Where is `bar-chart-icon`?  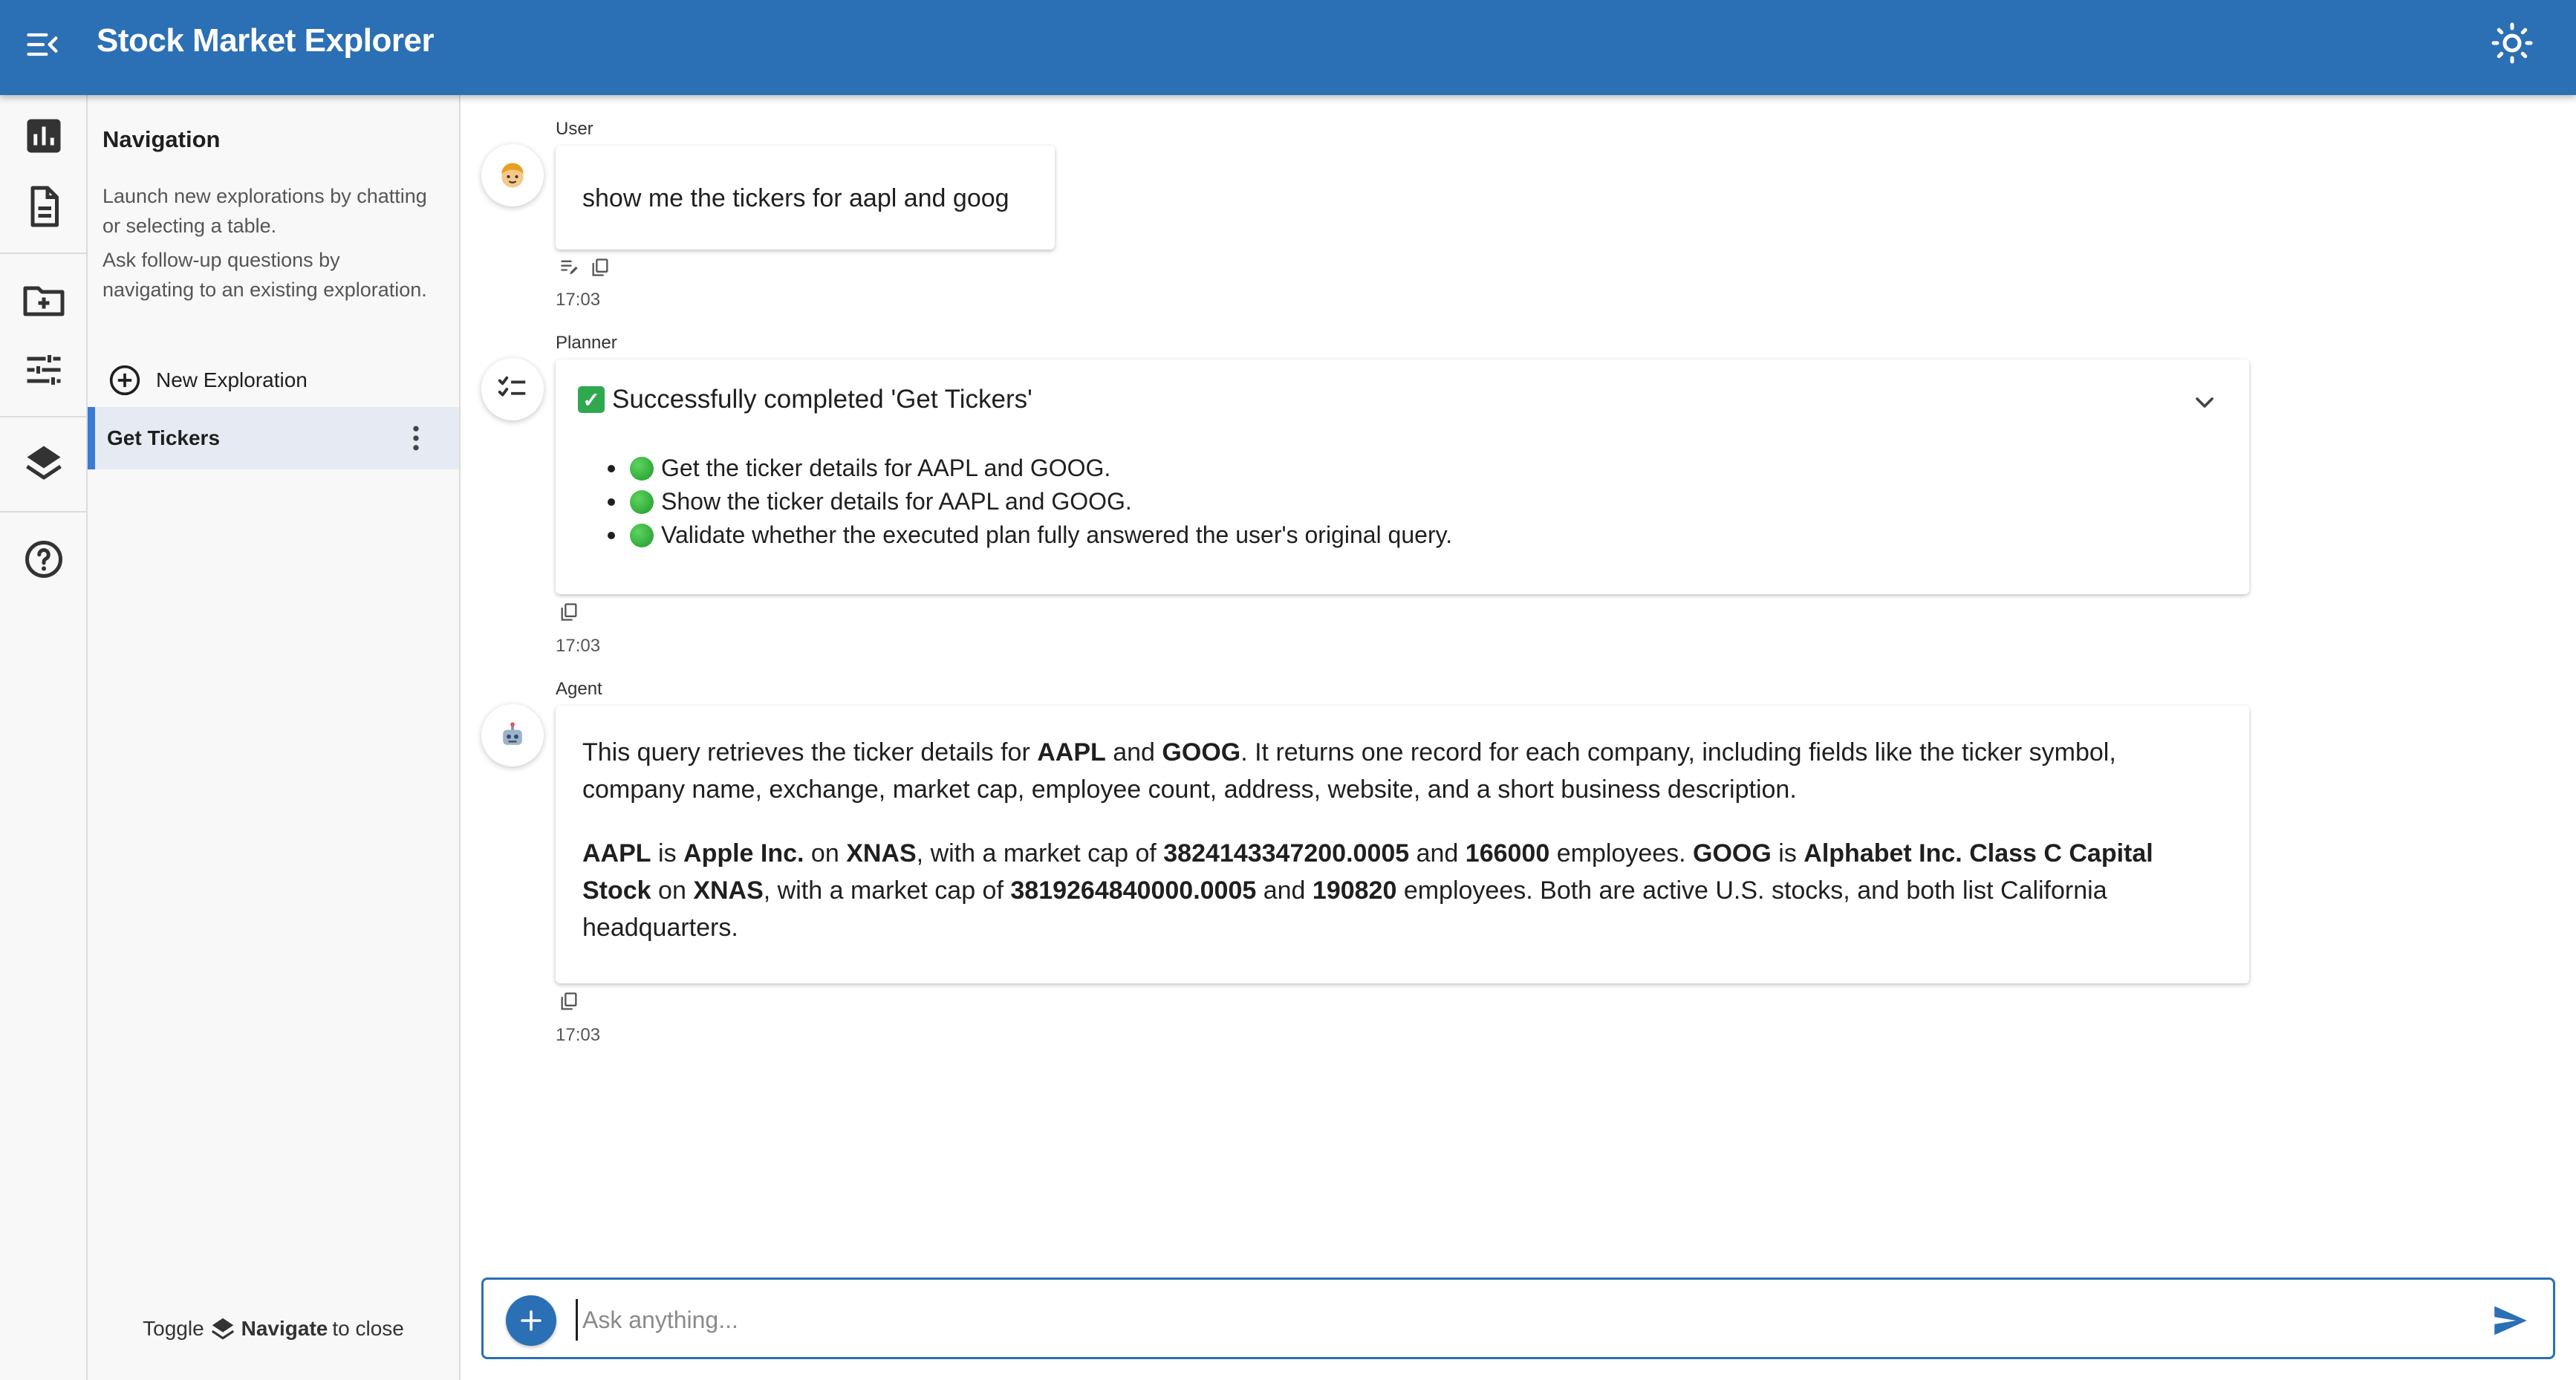 bar-chart-icon is located at coordinates (44, 136).